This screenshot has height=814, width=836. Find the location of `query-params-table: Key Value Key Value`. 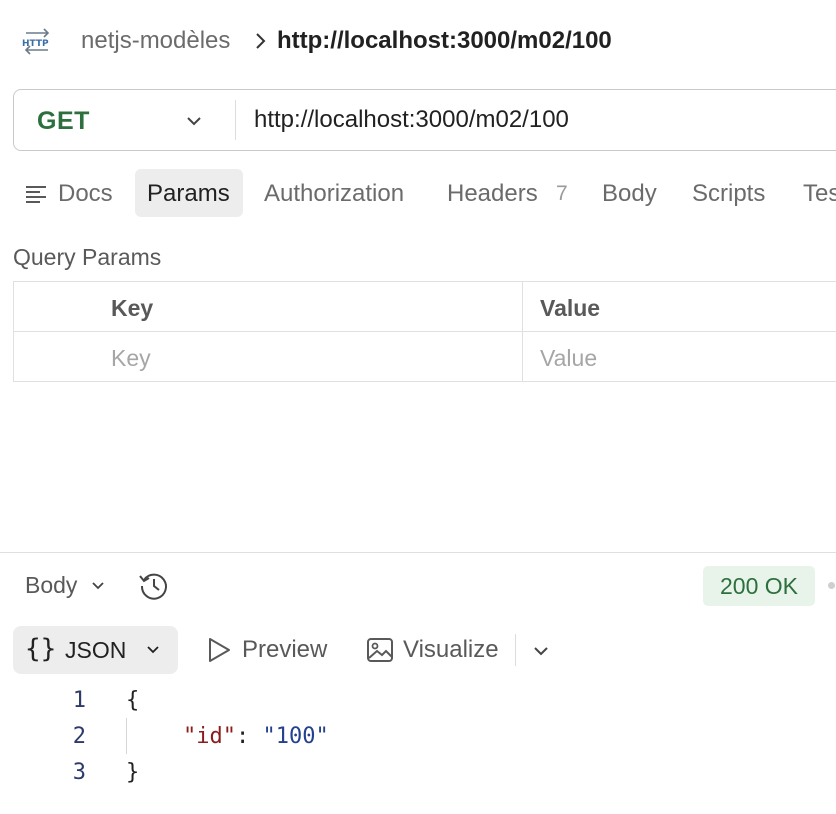

query-params-table: Key Value Key Value is located at coordinates (424, 331).